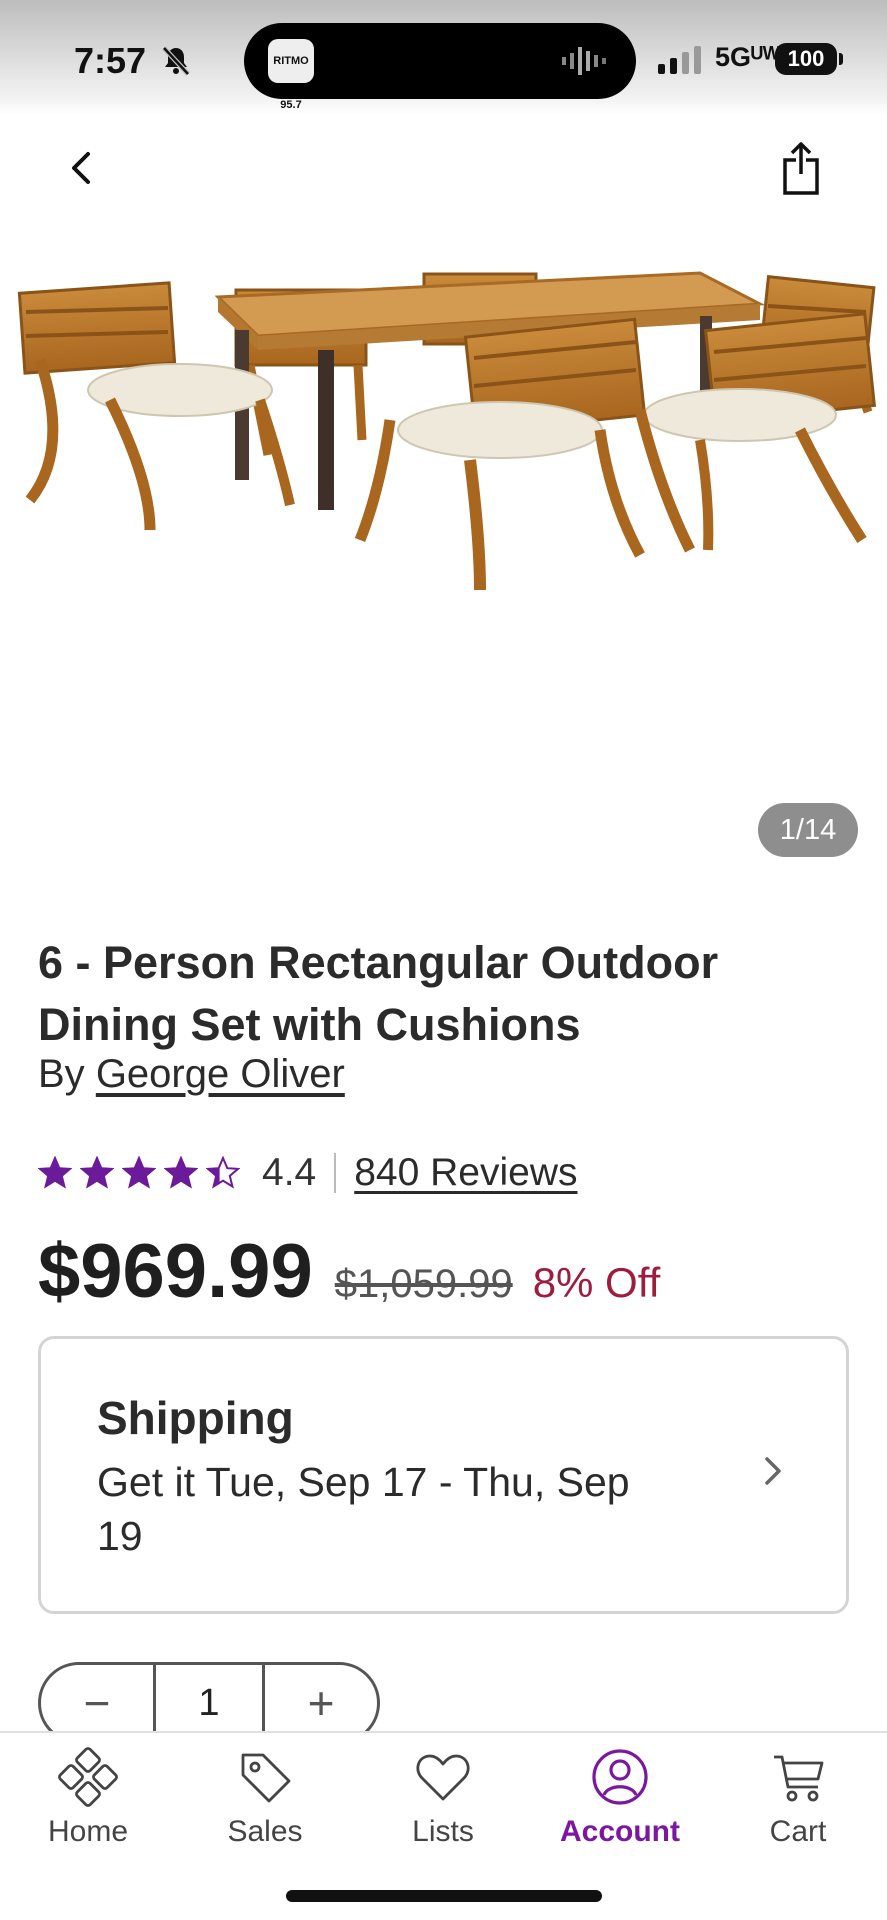 The width and height of the screenshot is (887, 1920). I want to click on network-type: 5Gᵁᵂ, so click(747, 57).